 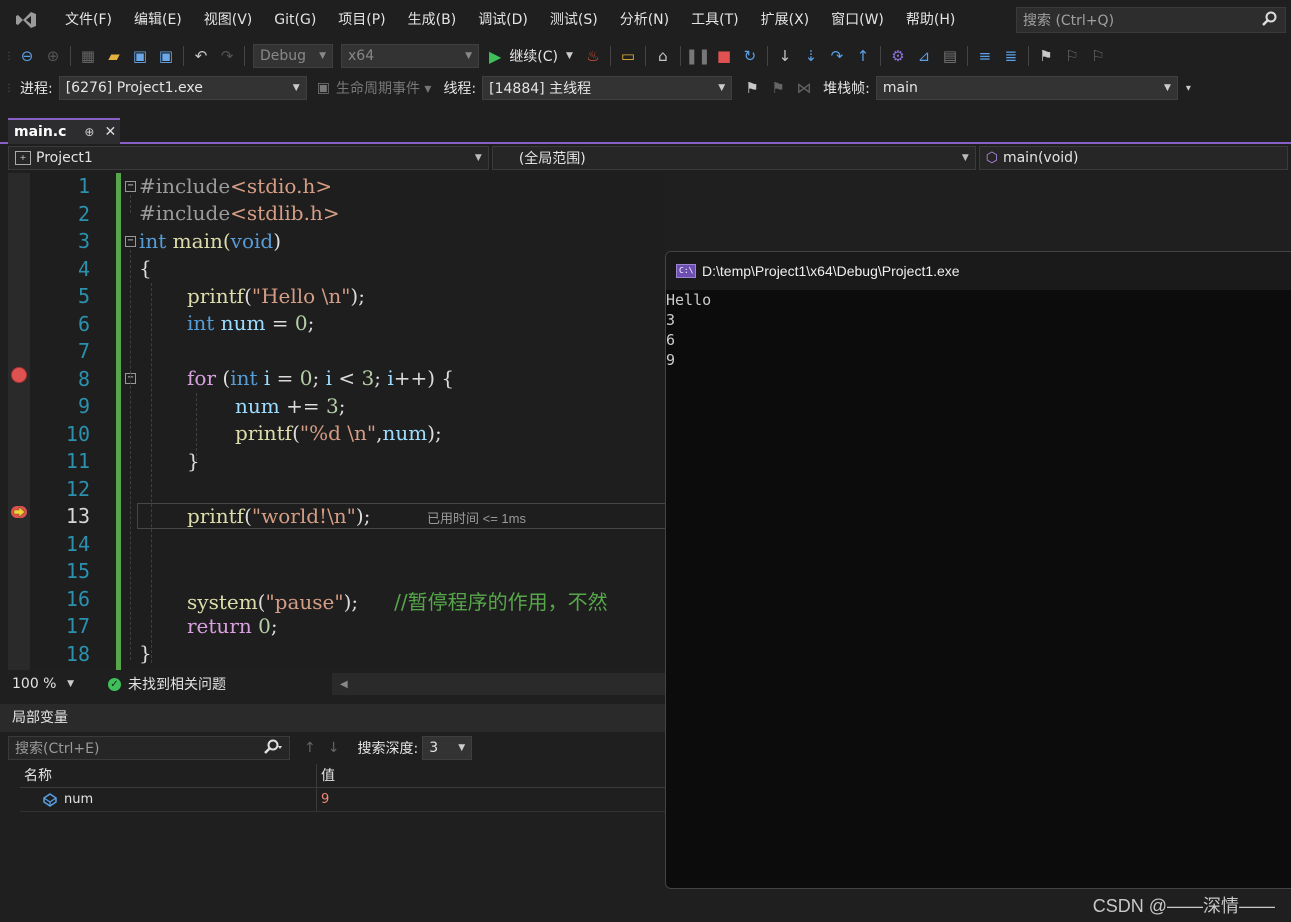 I want to click on continue-label: 继续(C), so click(x=534, y=57).